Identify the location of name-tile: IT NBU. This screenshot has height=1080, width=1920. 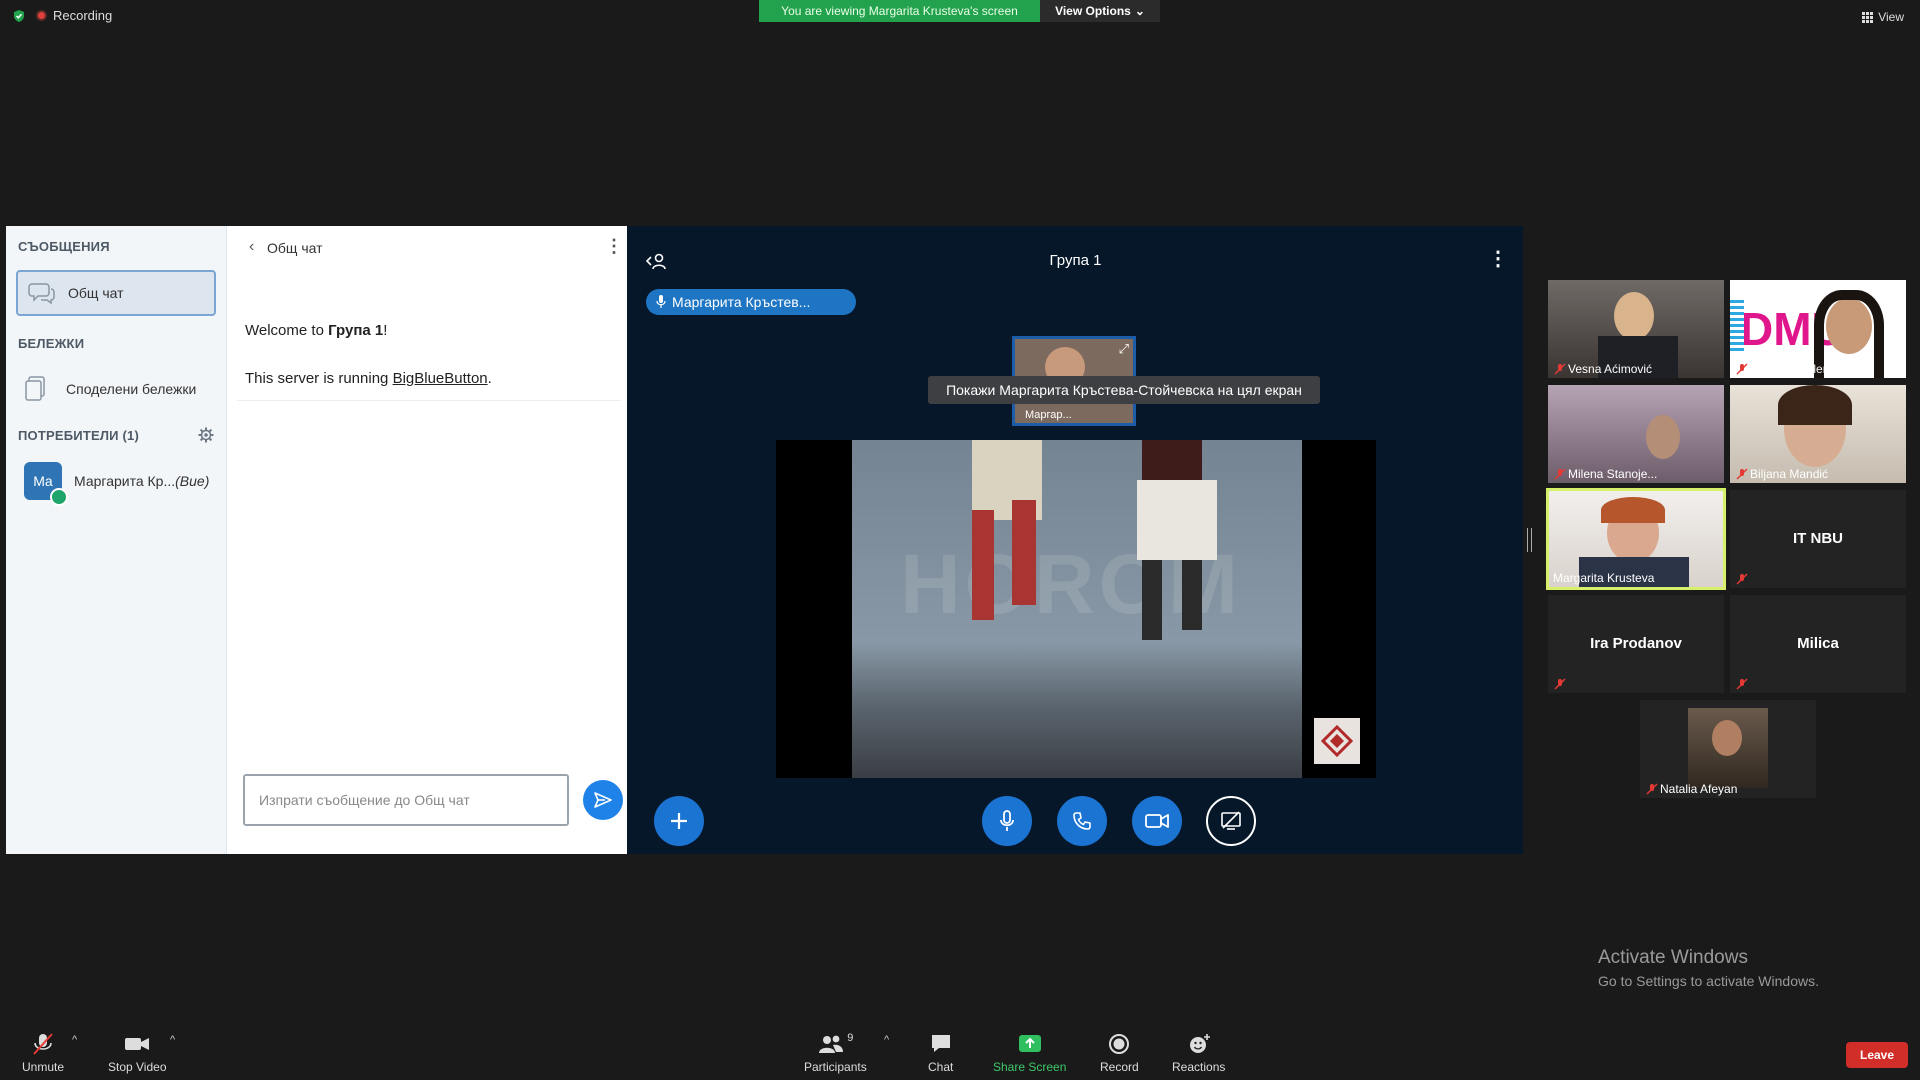
(1818, 539).